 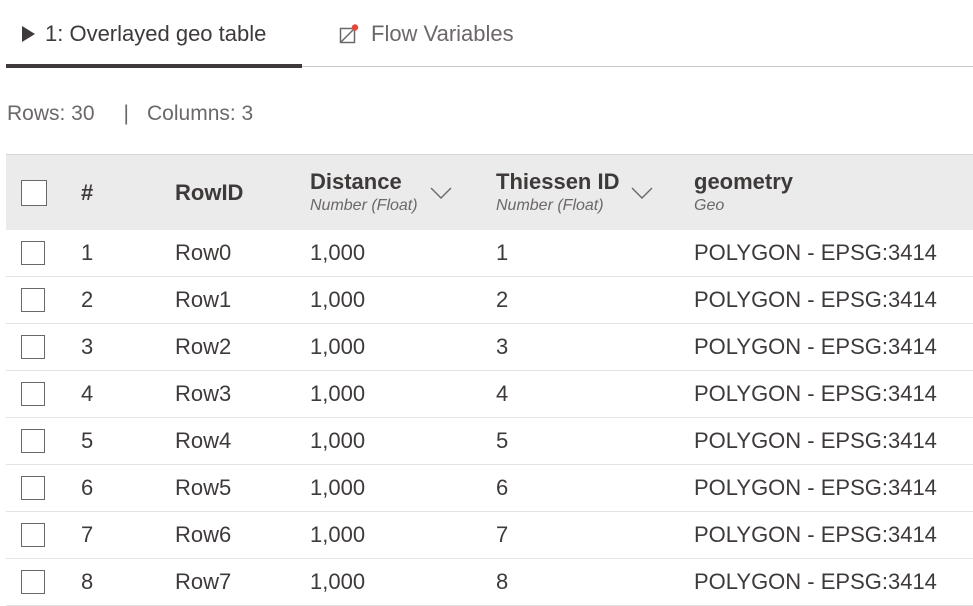 What do you see at coordinates (87, 487) in the screenshot?
I see `row-number: 6` at bounding box center [87, 487].